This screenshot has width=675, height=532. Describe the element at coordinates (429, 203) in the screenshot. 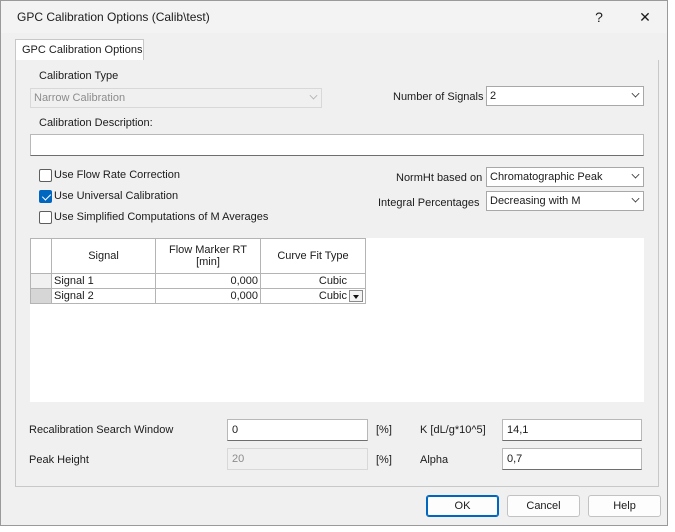

I see `integral-percentages-label: Integral Percentages` at that location.